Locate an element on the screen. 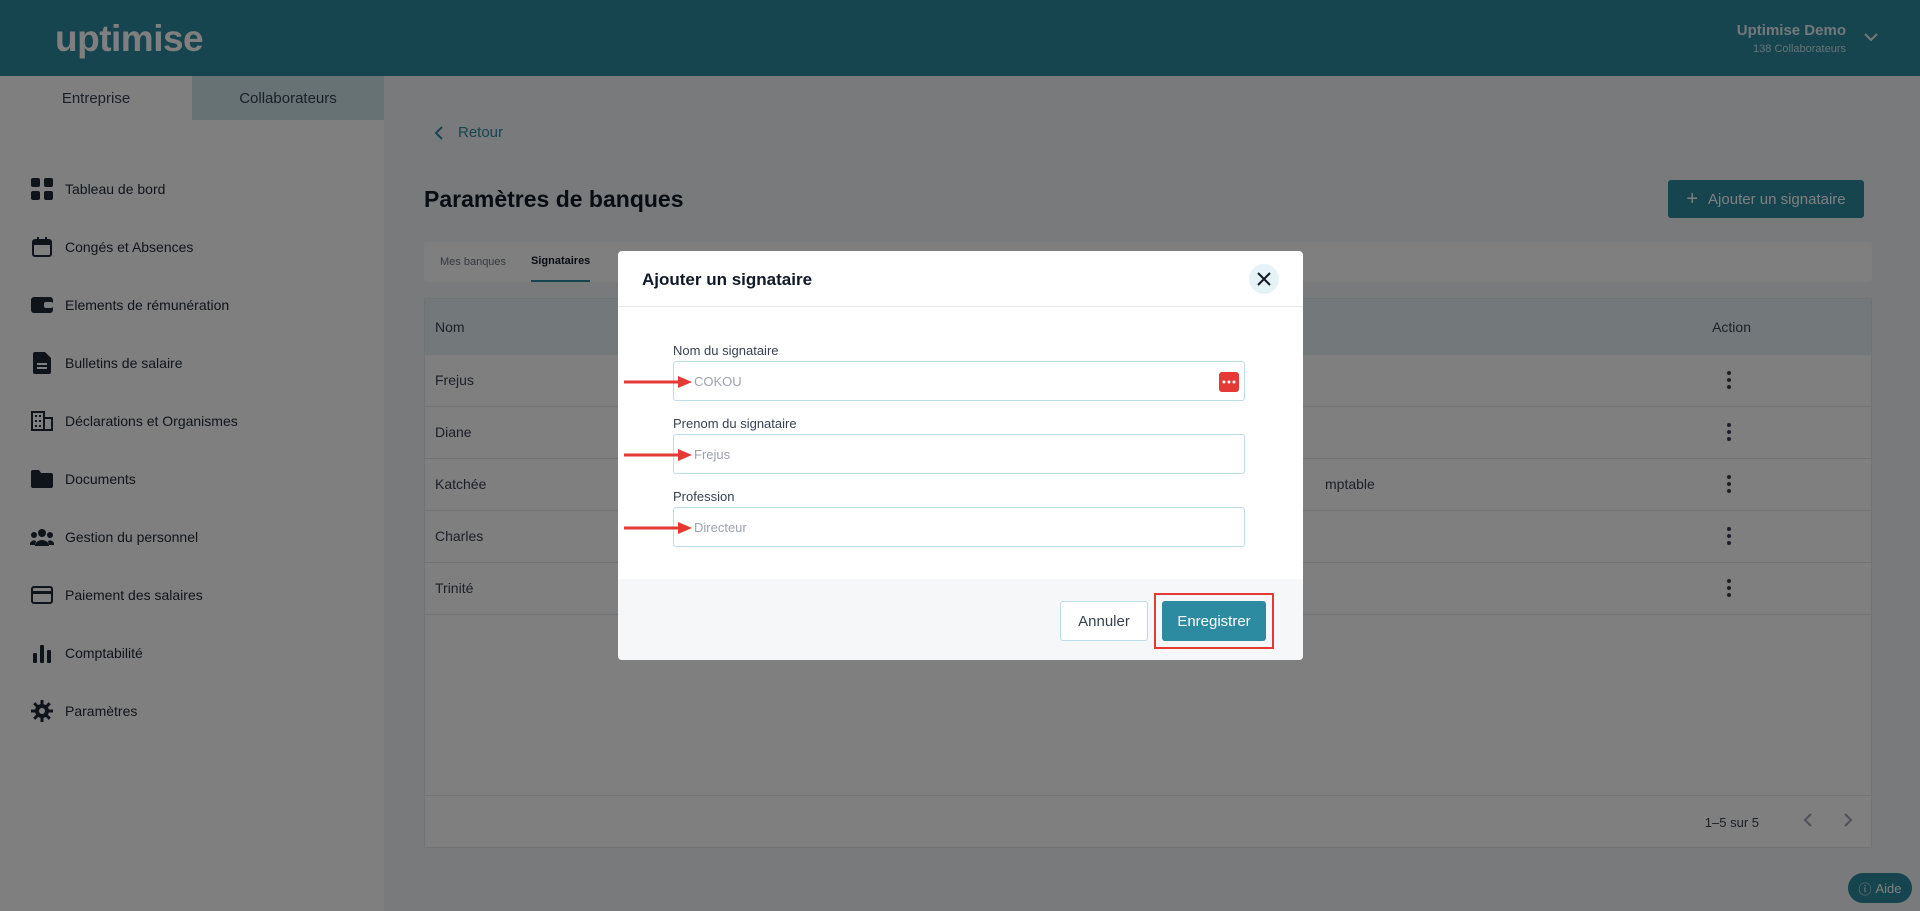 This screenshot has width=1920, height=911. profession-label: Profession is located at coordinates (704, 496).